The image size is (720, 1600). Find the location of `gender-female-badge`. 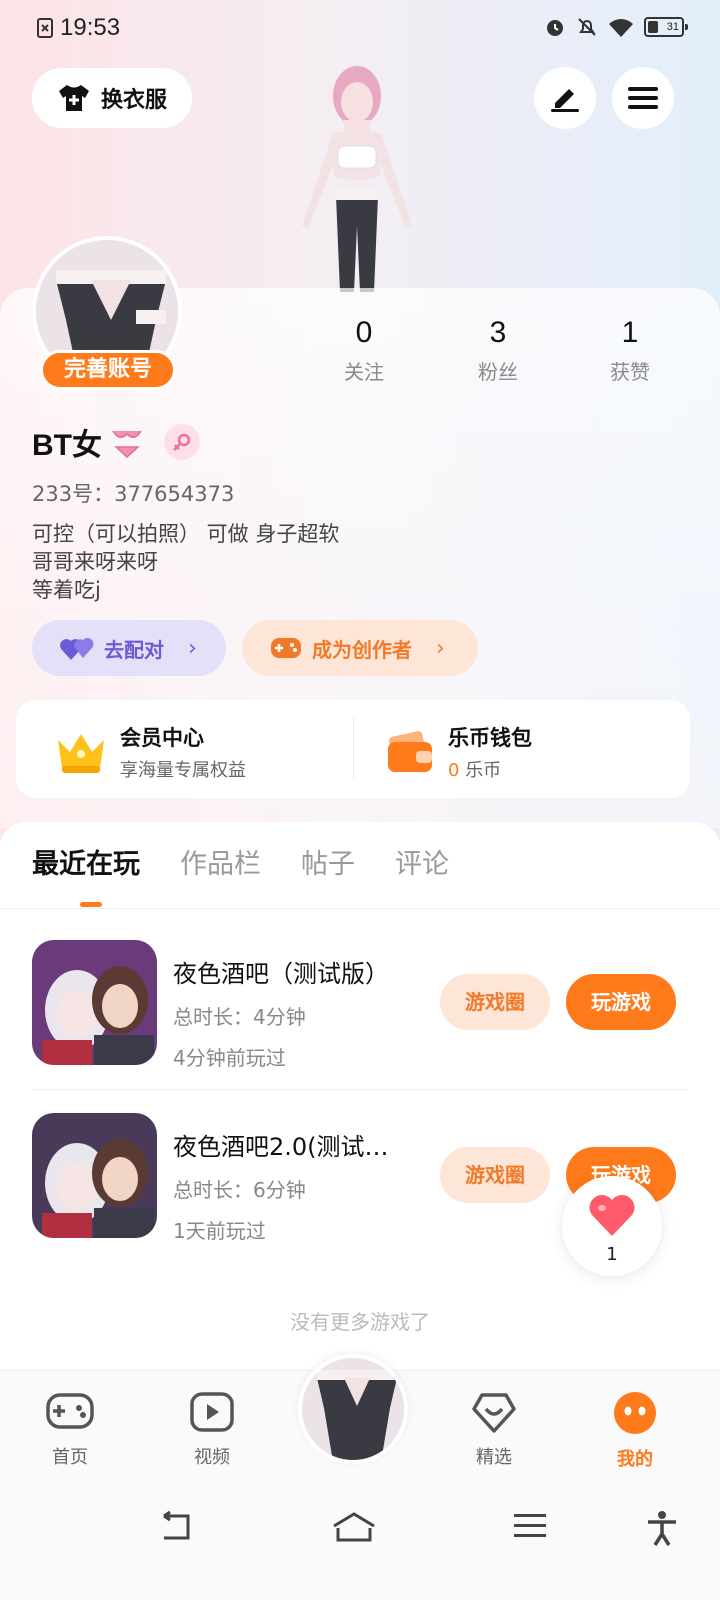

gender-female-badge is located at coordinates (182, 442).